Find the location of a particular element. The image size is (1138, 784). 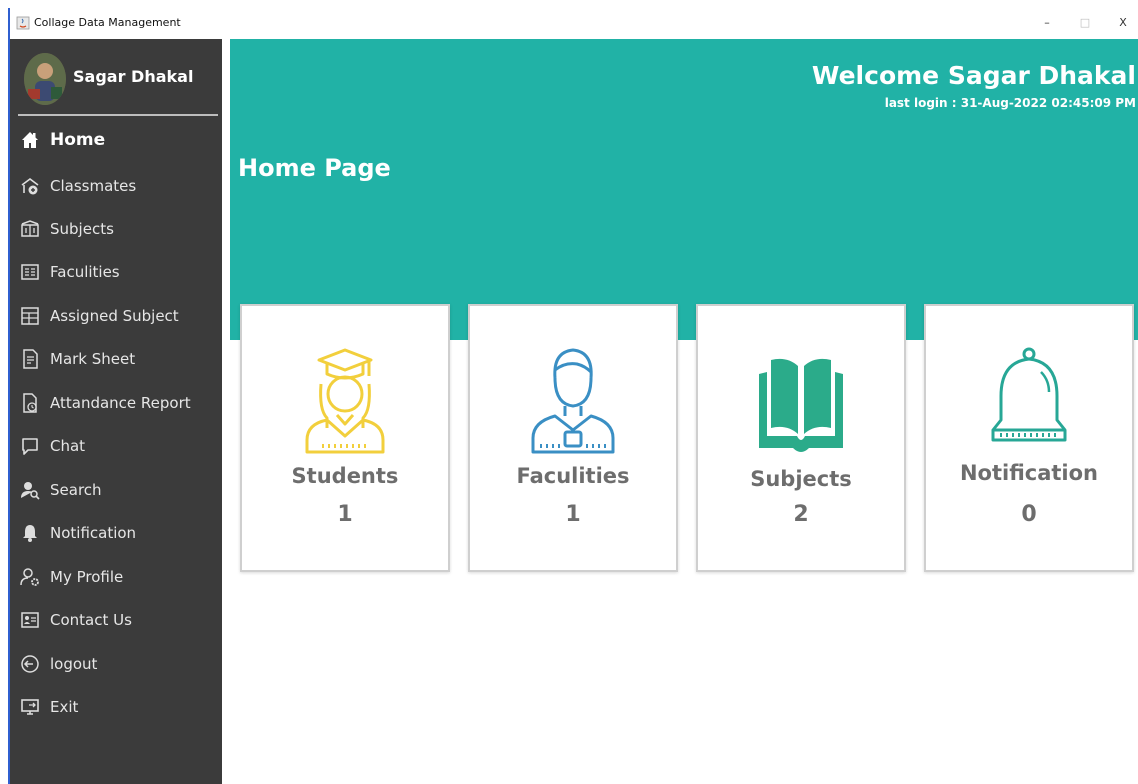

sidebar-item-search: Search is located at coordinates (118, 490).